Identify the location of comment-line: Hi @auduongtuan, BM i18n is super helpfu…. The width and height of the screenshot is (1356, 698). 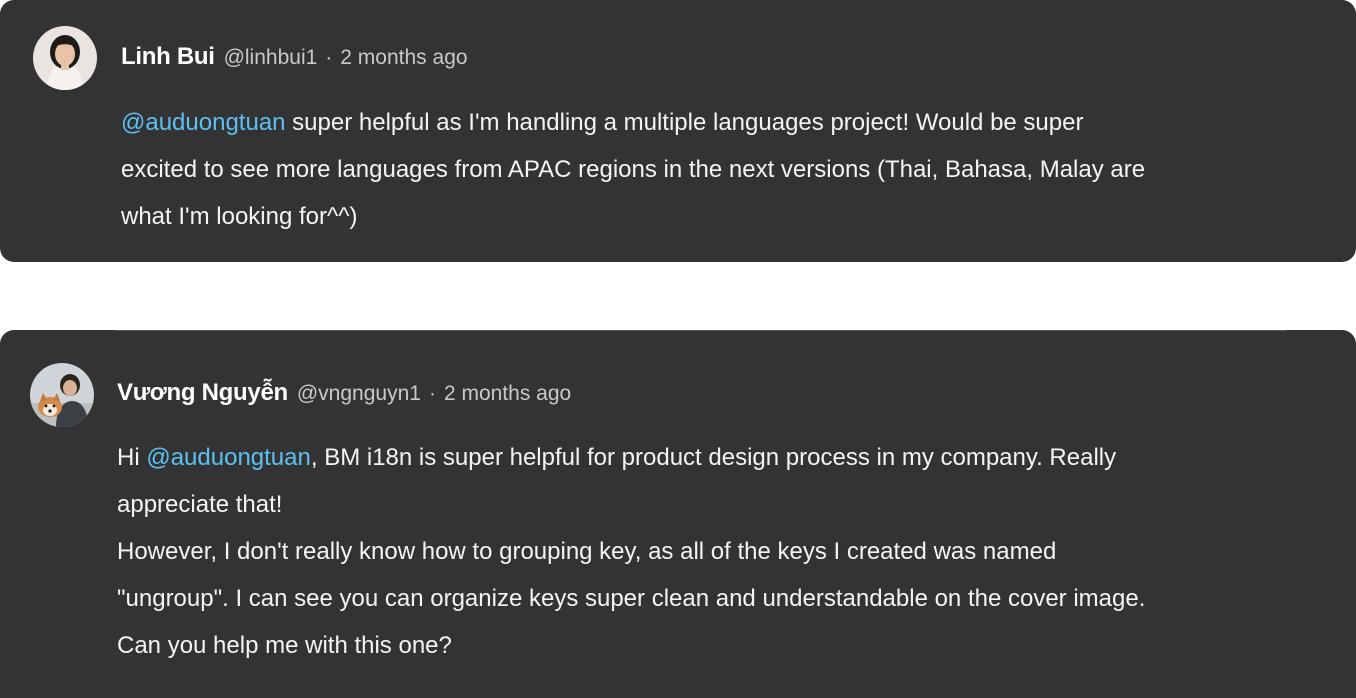
(631, 457).